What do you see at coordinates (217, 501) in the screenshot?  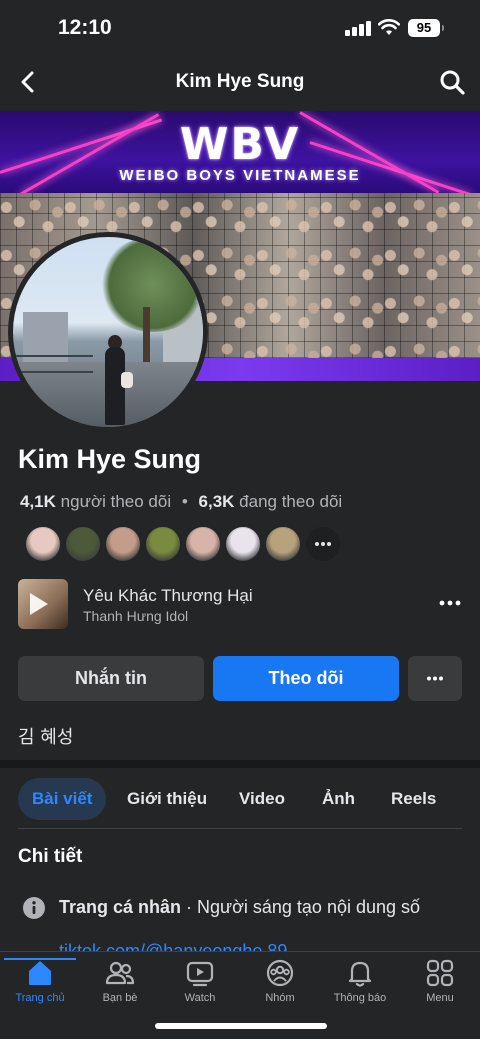 I see `following-count: 6,3K` at bounding box center [217, 501].